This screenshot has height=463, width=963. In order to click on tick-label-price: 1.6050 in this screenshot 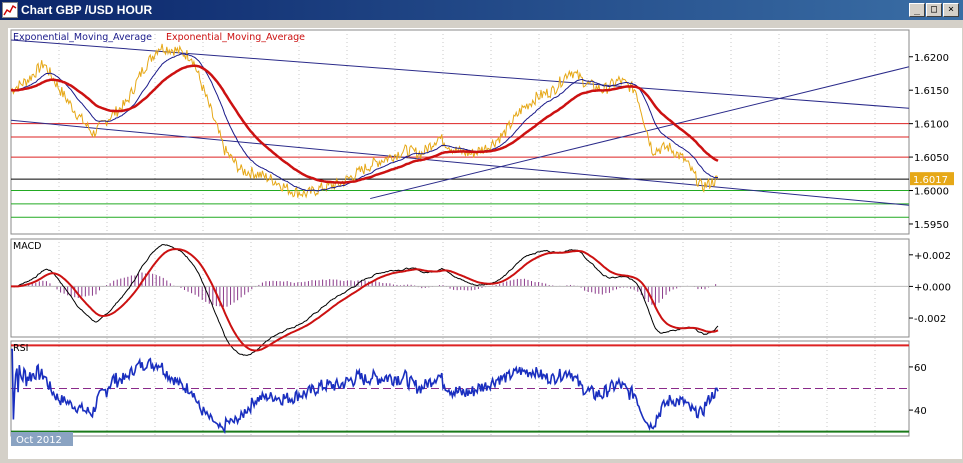, I will do `click(931, 158)`.